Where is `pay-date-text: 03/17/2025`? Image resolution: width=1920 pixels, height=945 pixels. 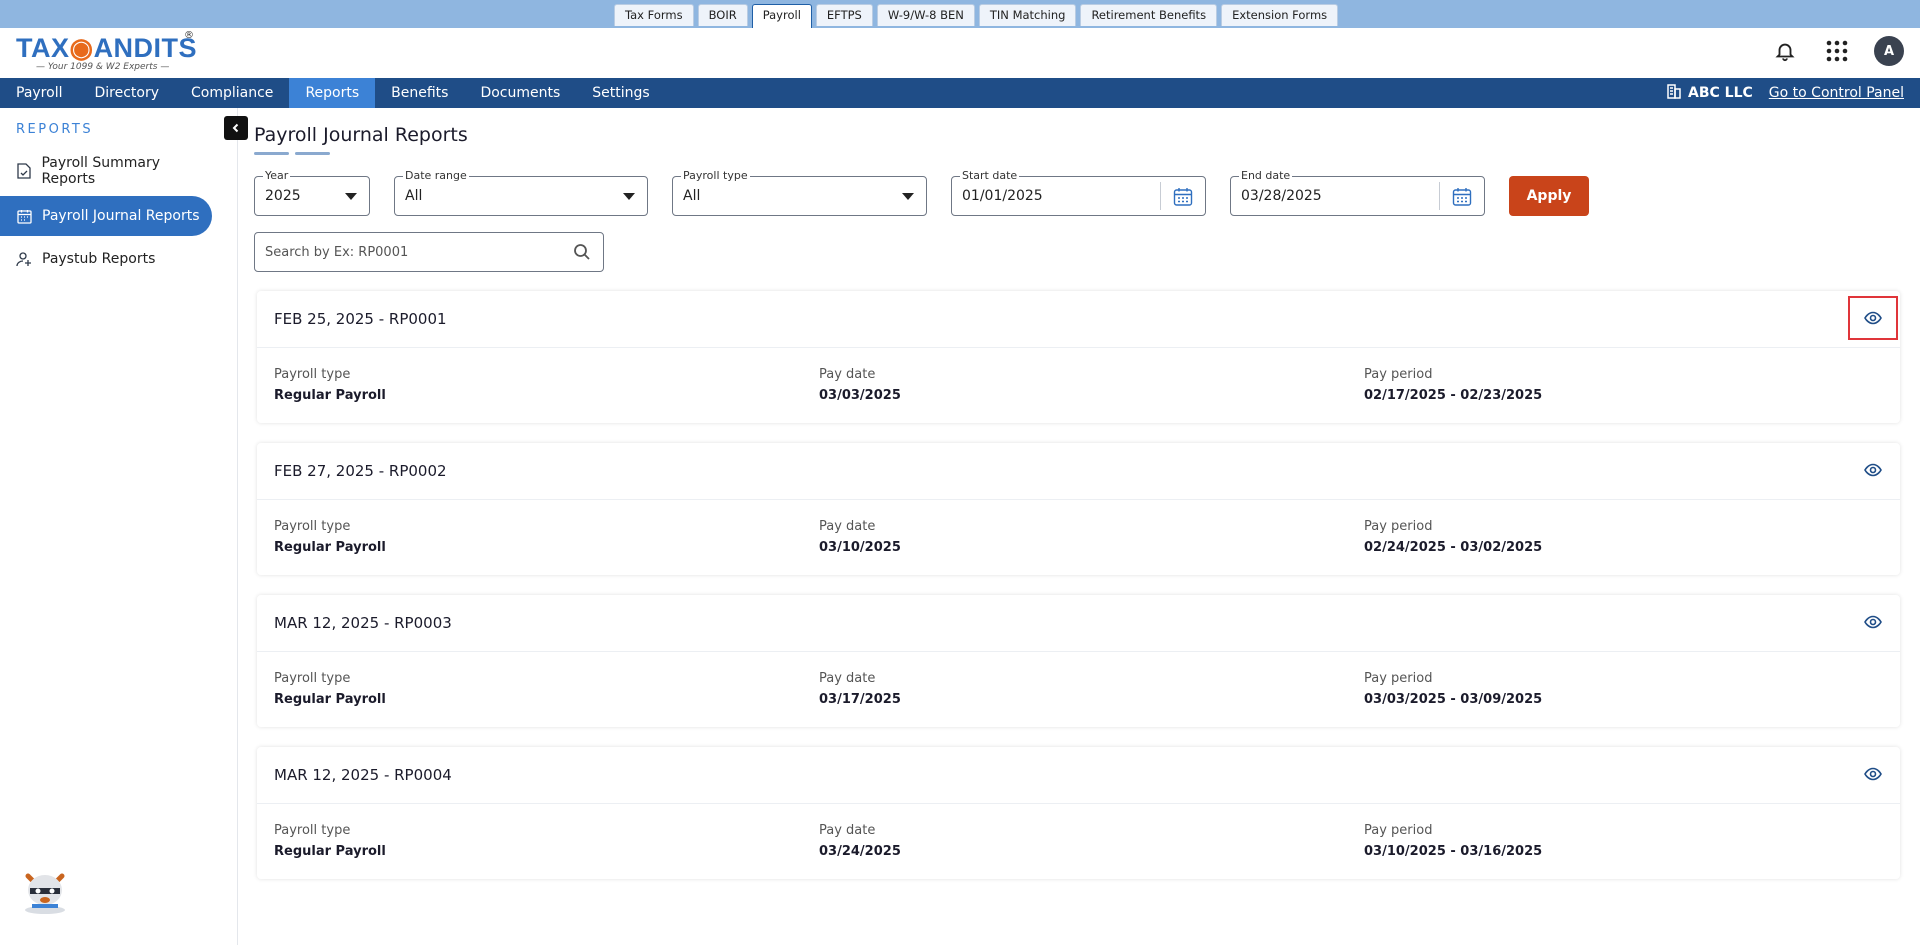
pay-date-text: 03/17/2025 is located at coordinates (860, 699).